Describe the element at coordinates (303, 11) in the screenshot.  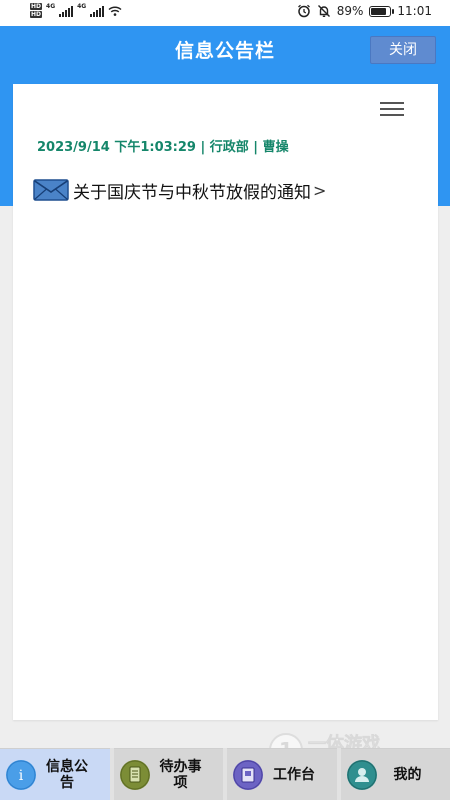
I see `alarm-icon` at that location.